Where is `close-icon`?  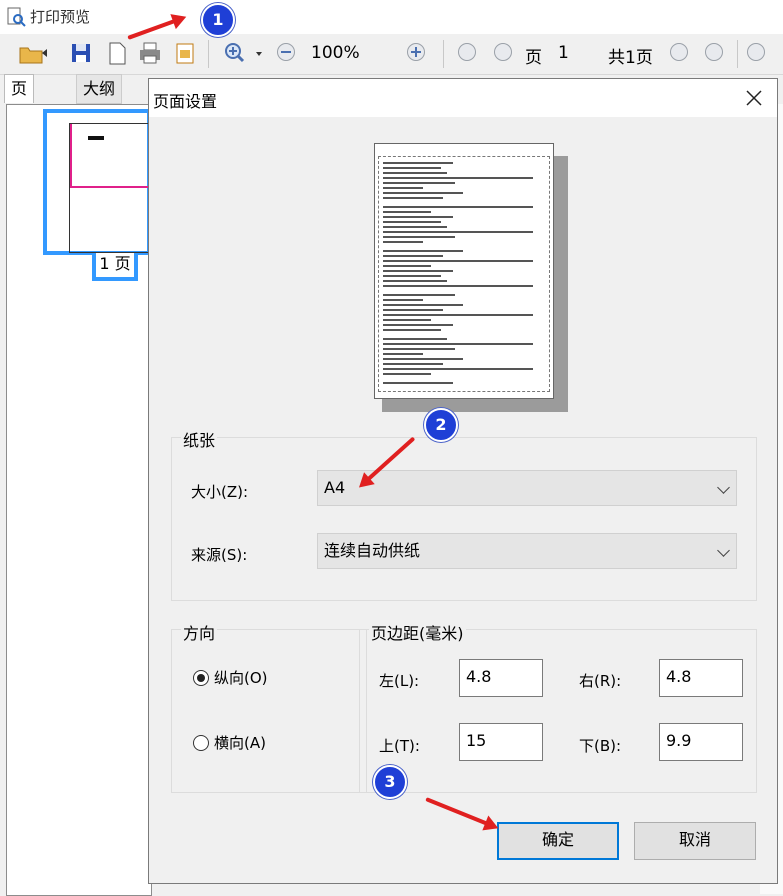
close-icon is located at coordinates (754, 98).